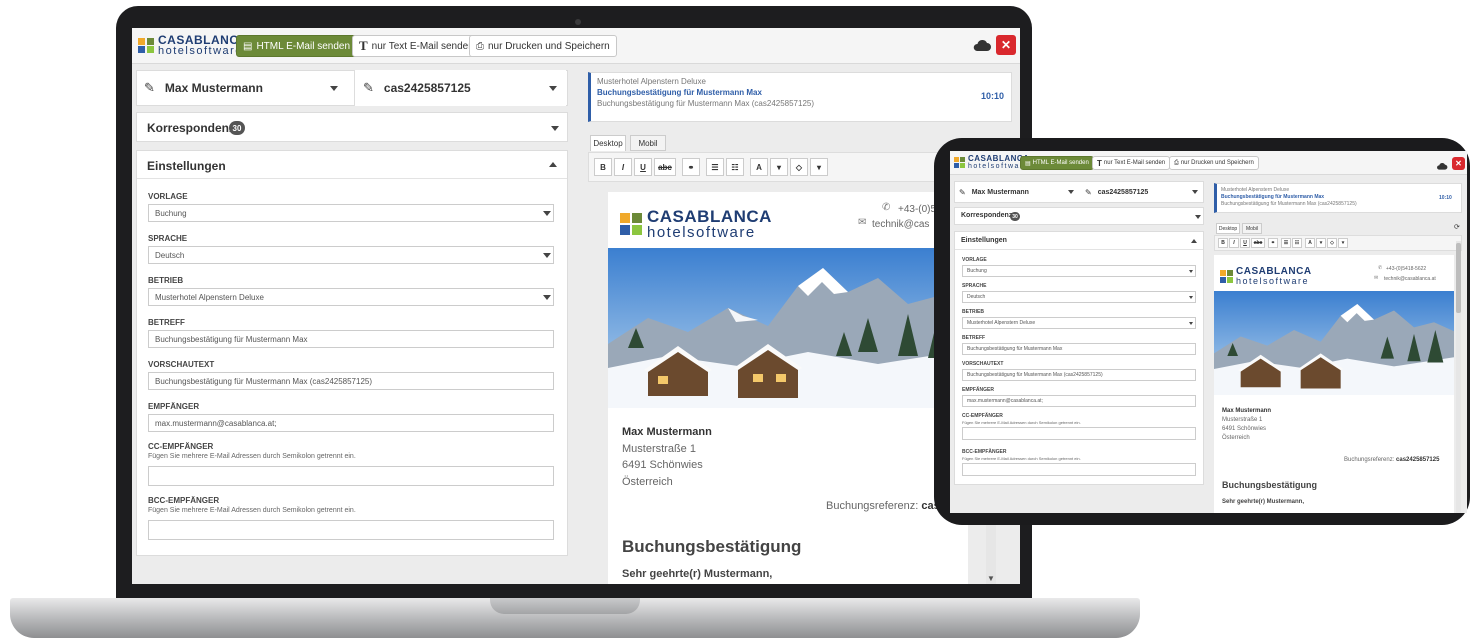  What do you see at coordinates (1079, 323) in the screenshot?
I see `tablet-business-select: Musterhotel Alpenstern Deluxe` at bounding box center [1079, 323].